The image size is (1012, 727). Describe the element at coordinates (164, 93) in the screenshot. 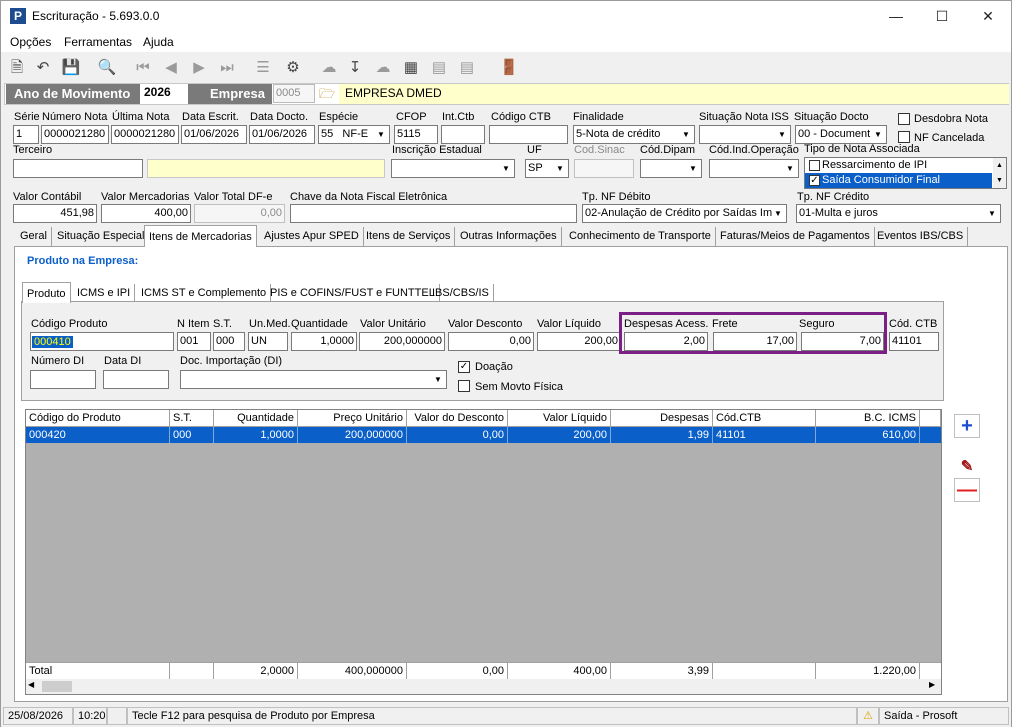

I see `ano-field: 2026` at that location.